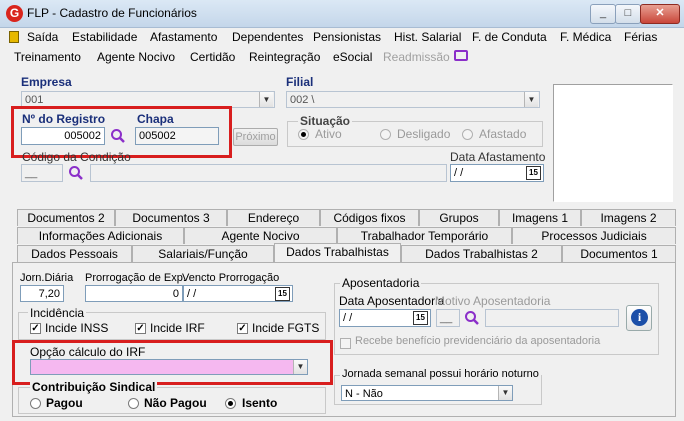  What do you see at coordinates (467, 134) in the screenshot?
I see `situacao-afastado-radio` at bounding box center [467, 134].